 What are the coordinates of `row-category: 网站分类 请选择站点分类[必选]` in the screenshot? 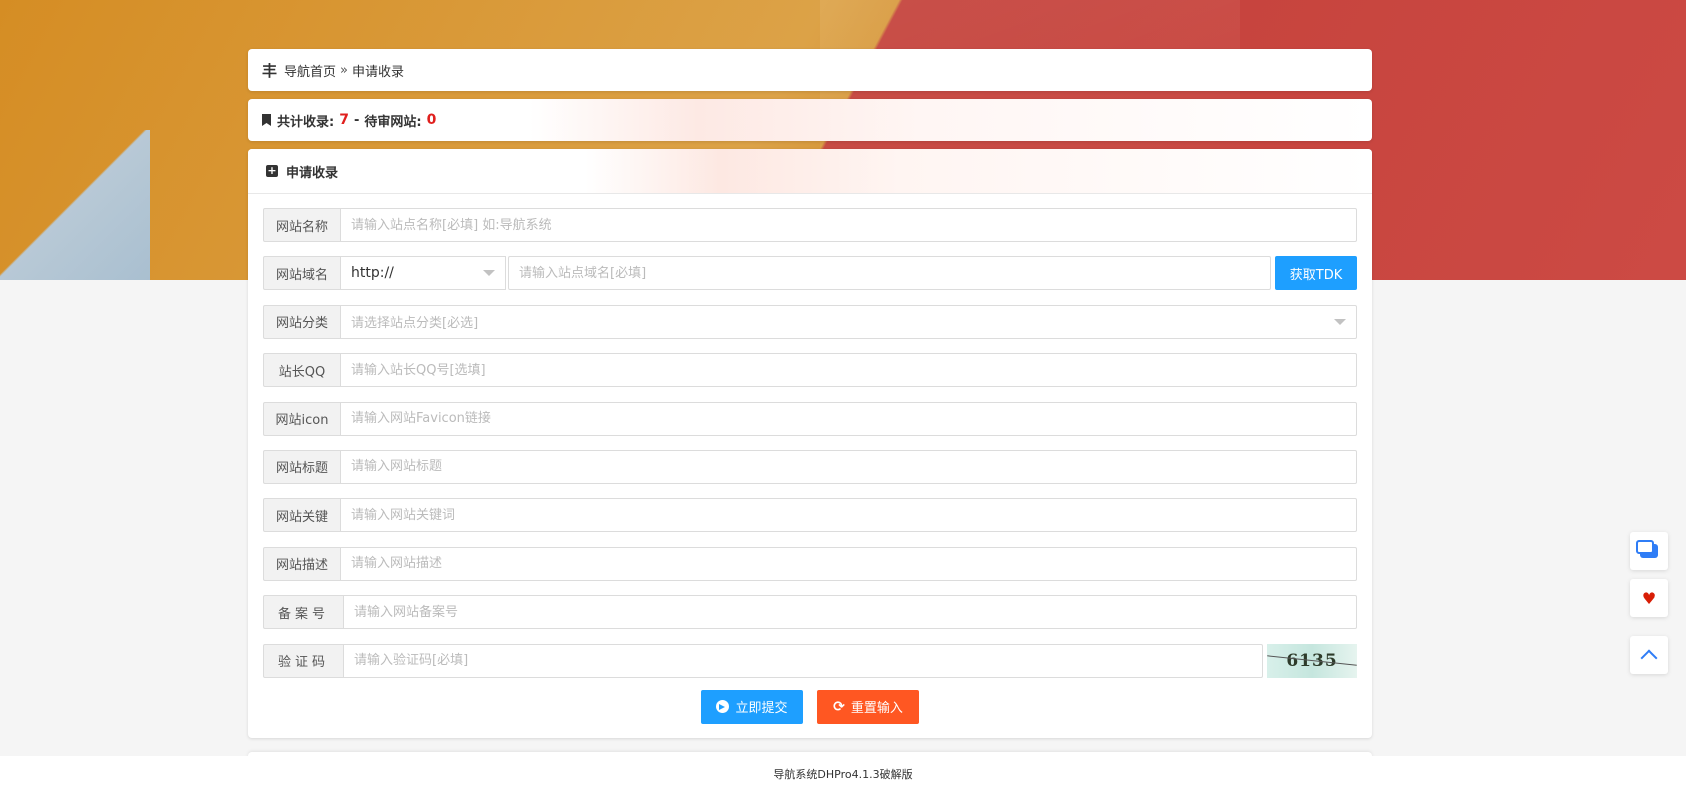 It's located at (810, 321).